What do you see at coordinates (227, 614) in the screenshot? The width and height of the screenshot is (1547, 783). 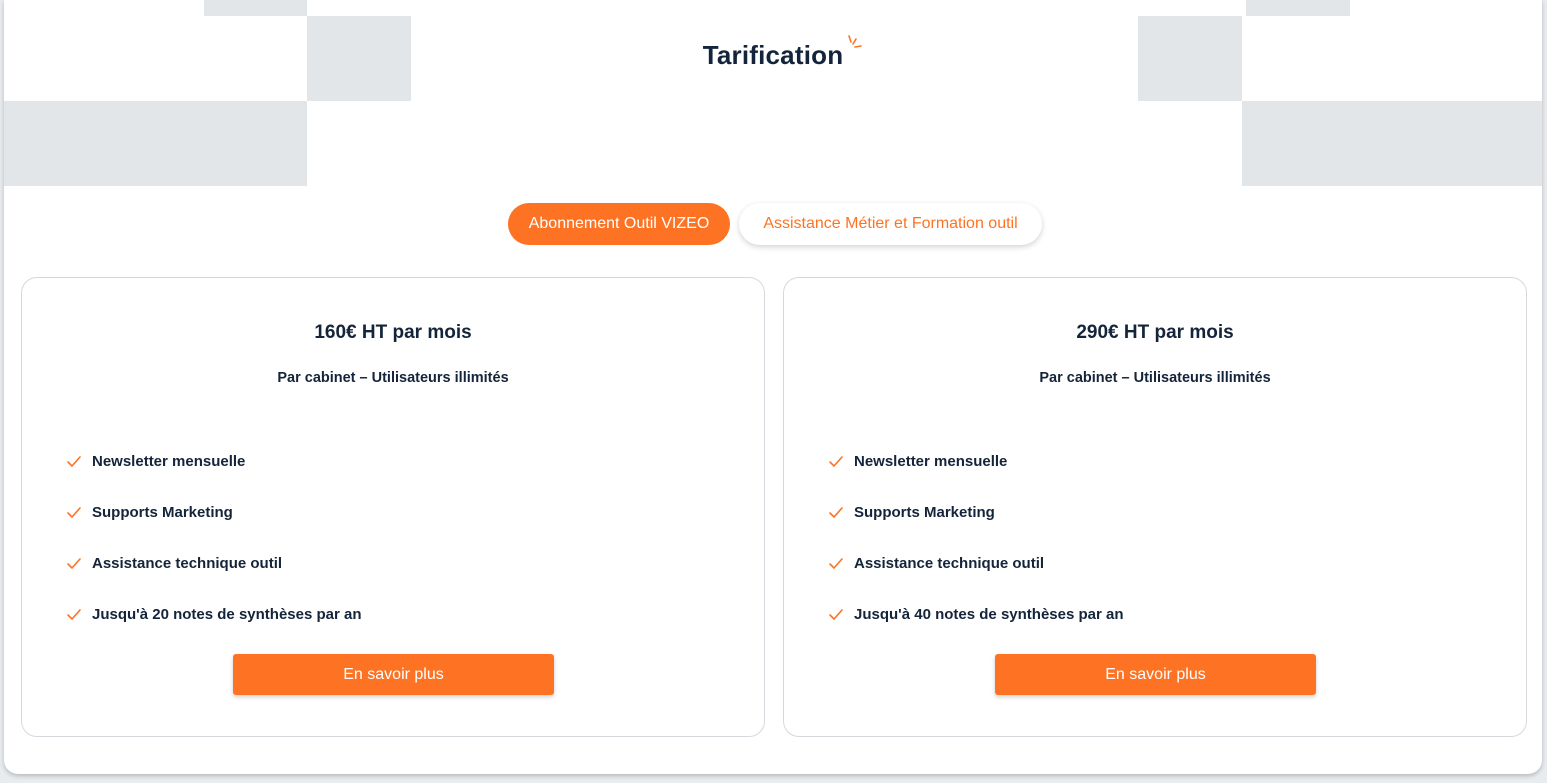 I see `feature-label: Jusqu'à 20 notes de synthèses par an` at bounding box center [227, 614].